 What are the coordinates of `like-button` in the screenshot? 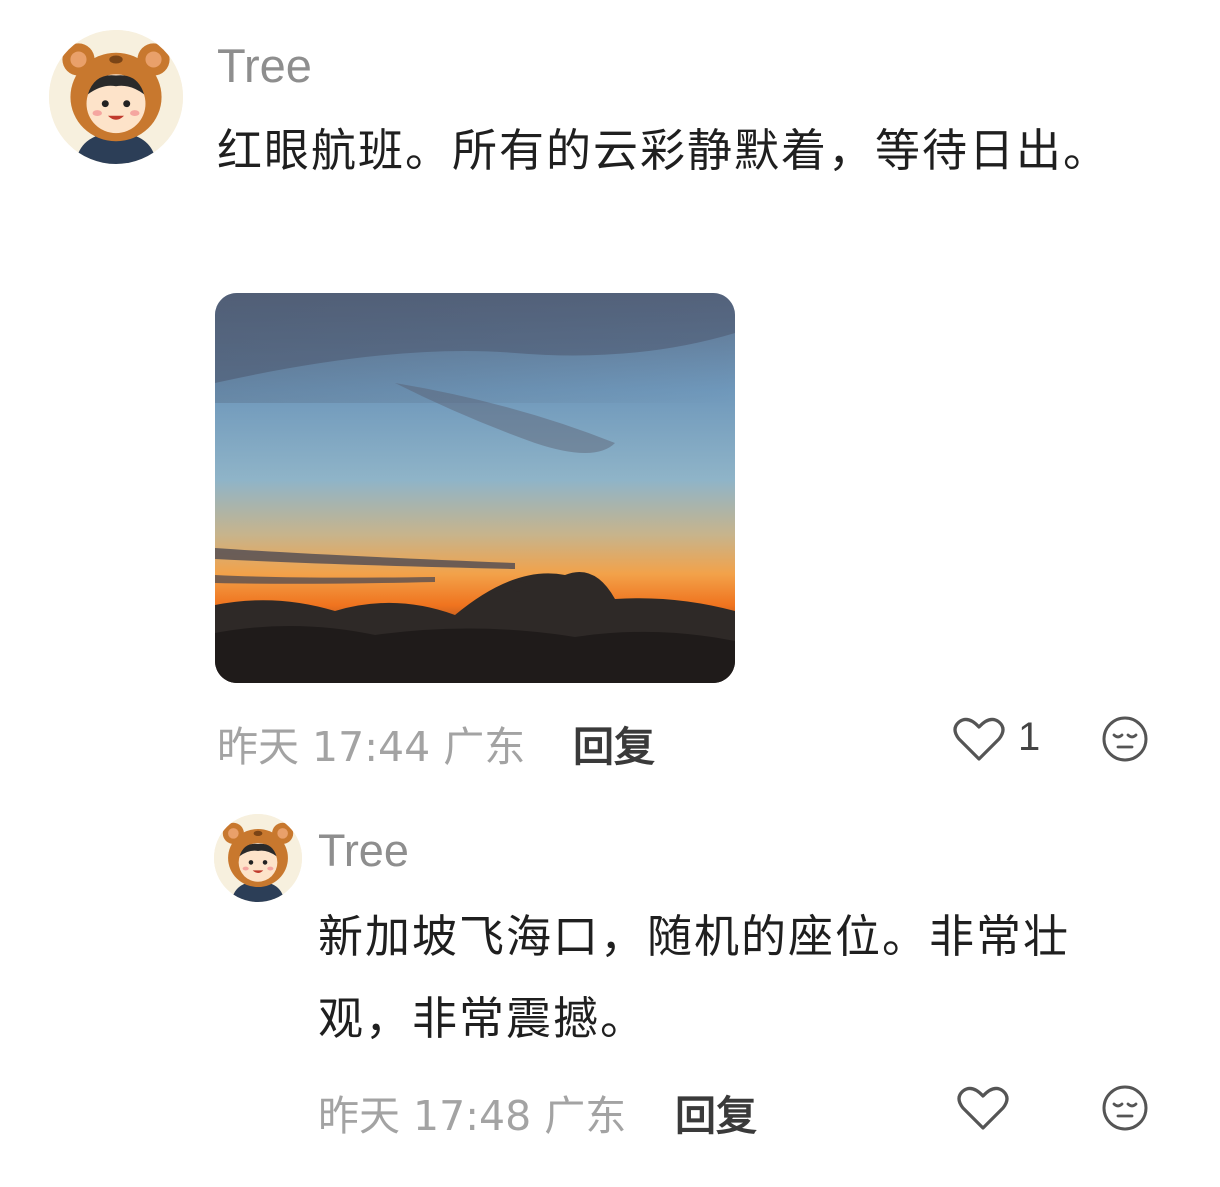 It's located at (979, 739).